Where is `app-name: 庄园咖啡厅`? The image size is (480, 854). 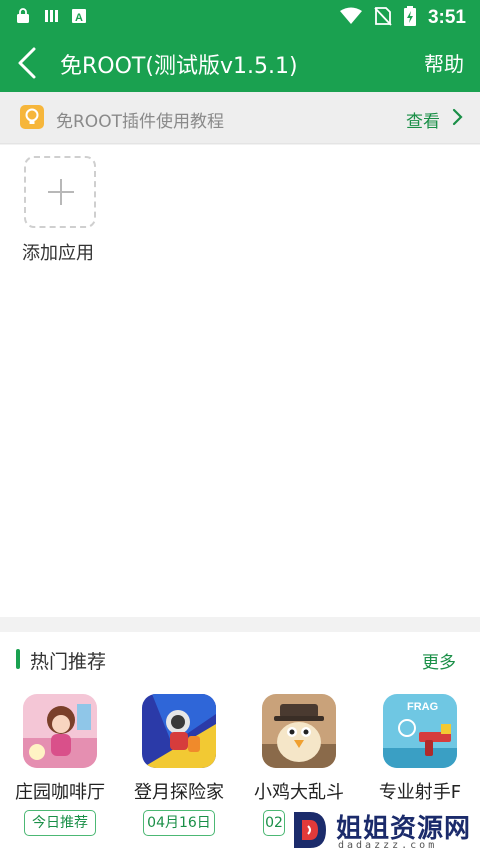 app-name: 庄园咖啡厅 is located at coordinates (60, 792).